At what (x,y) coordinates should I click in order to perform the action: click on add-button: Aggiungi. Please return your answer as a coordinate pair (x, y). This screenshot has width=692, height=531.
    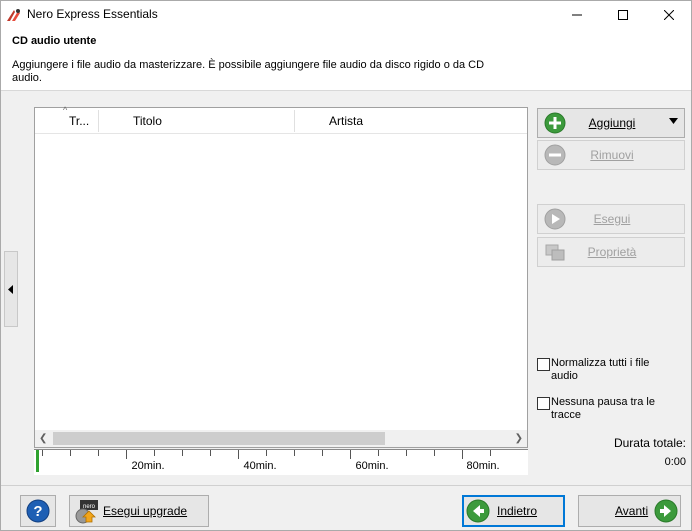
    Looking at the image, I should click on (611, 123).